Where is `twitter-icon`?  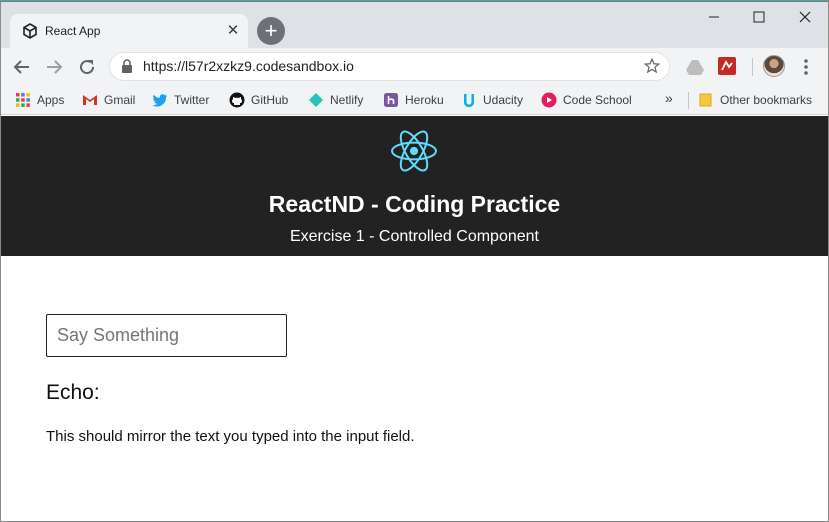 twitter-icon is located at coordinates (159, 100).